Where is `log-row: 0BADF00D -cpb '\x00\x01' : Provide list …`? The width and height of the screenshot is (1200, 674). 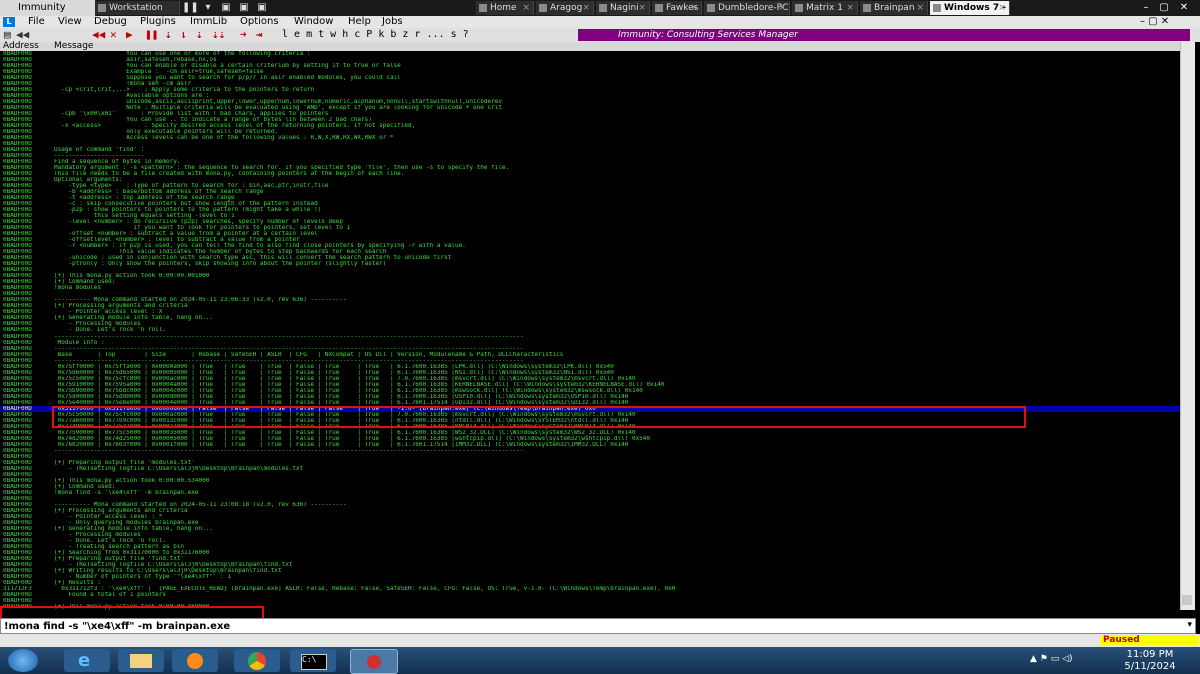
log-row: 0BADF00D -cpb '\x00\x01' : Provide list … is located at coordinates (590, 114).